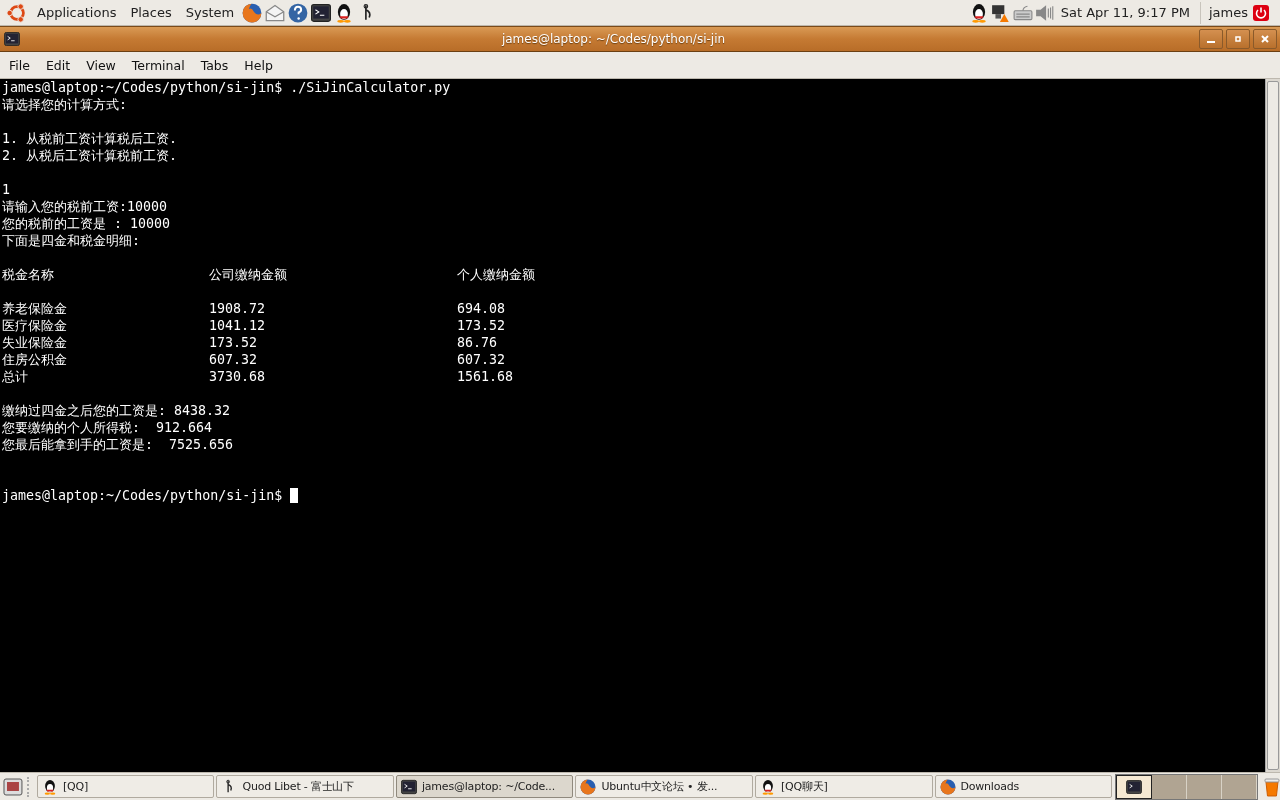 This screenshot has width=1280, height=800. What do you see at coordinates (496, 274) in the screenshot?
I see `table-cell: 个人缴纳金额` at bounding box center [496, 274].